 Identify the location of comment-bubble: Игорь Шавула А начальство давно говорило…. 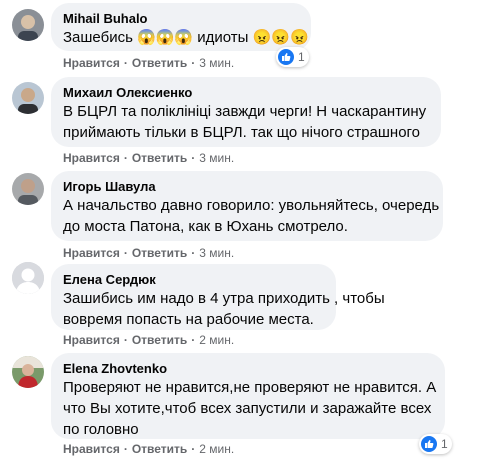
(247, 206).